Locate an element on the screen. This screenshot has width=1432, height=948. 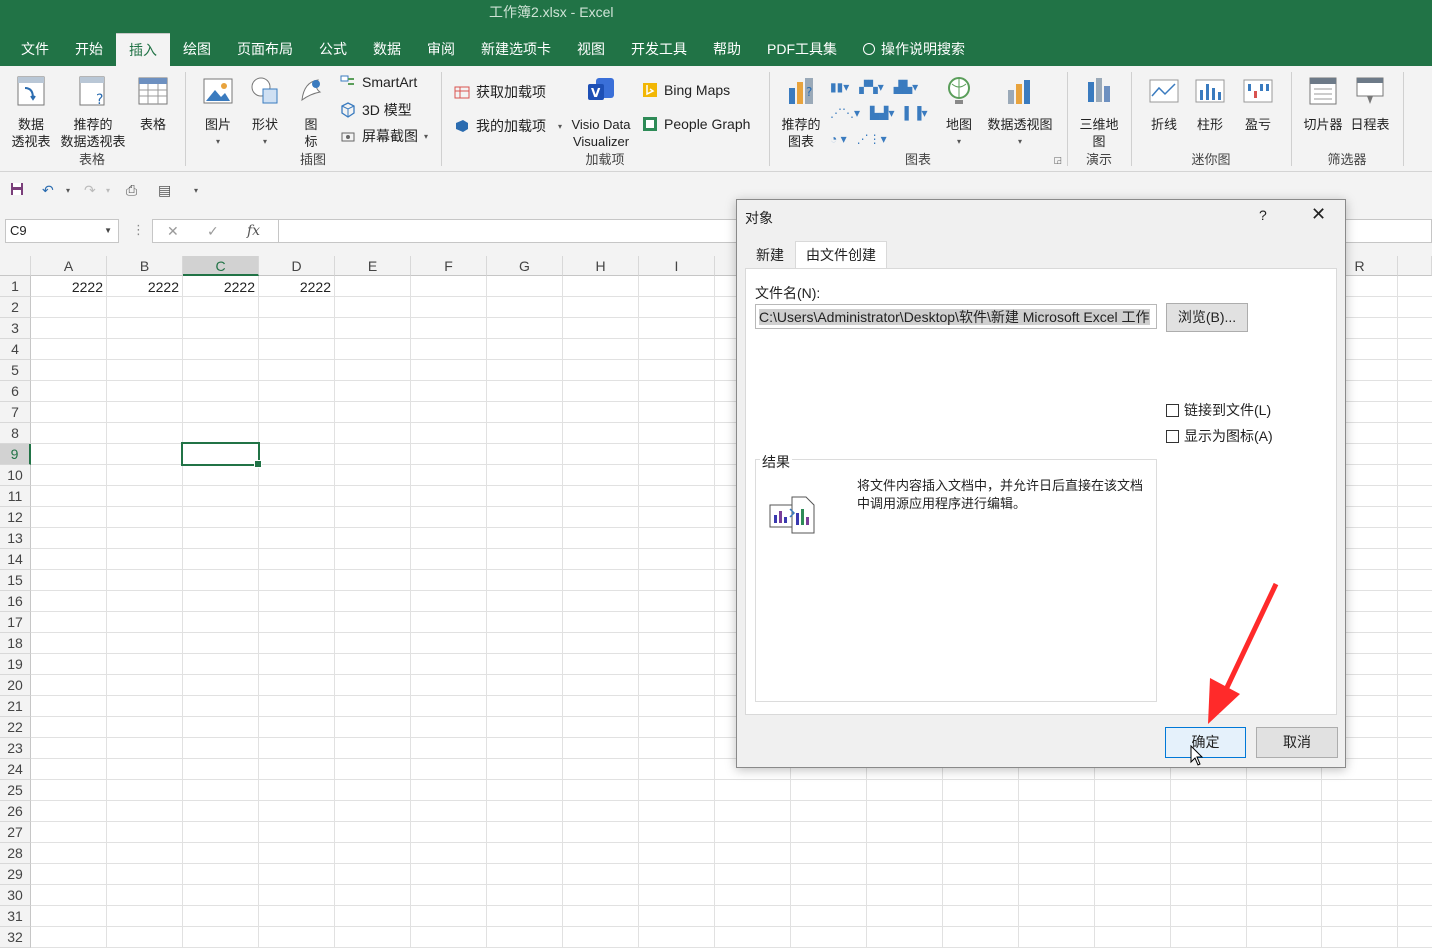
column-header-d: D is located at coordinates (297, 266).